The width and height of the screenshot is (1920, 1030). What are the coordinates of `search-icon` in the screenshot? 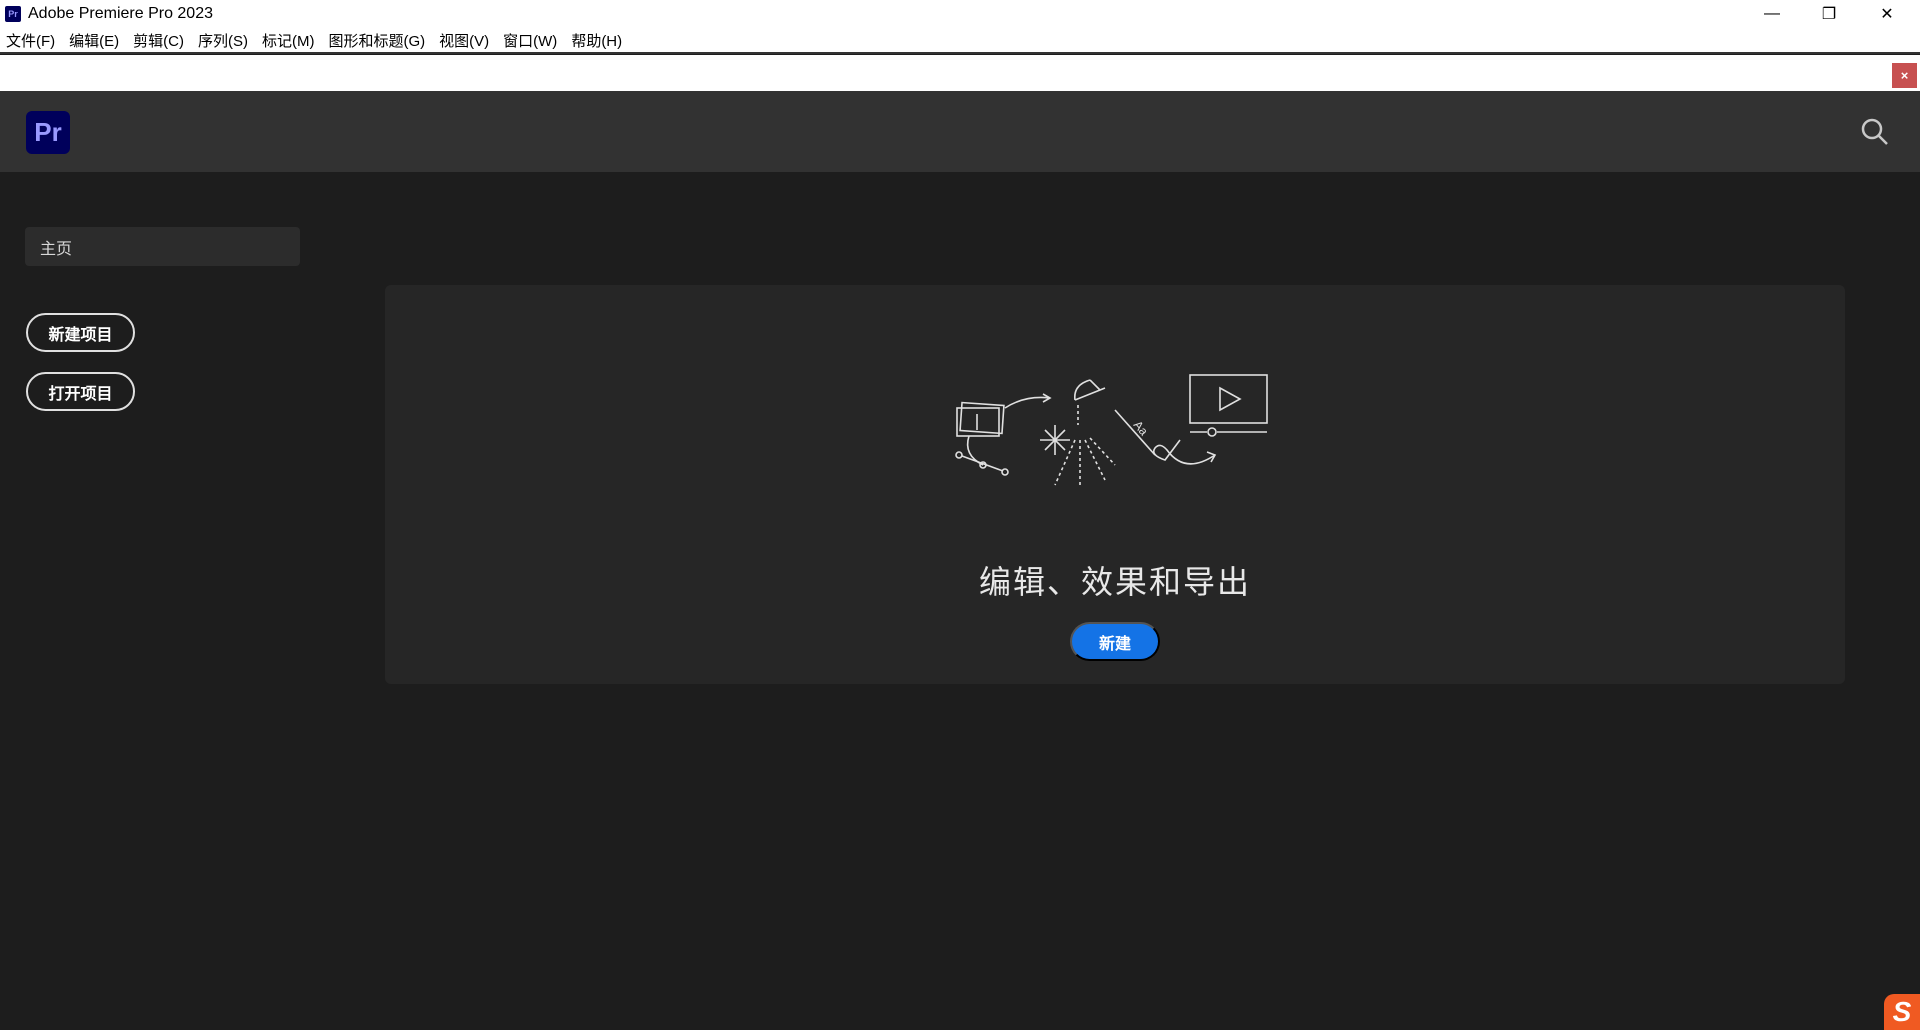 It's located at (1875, 132).